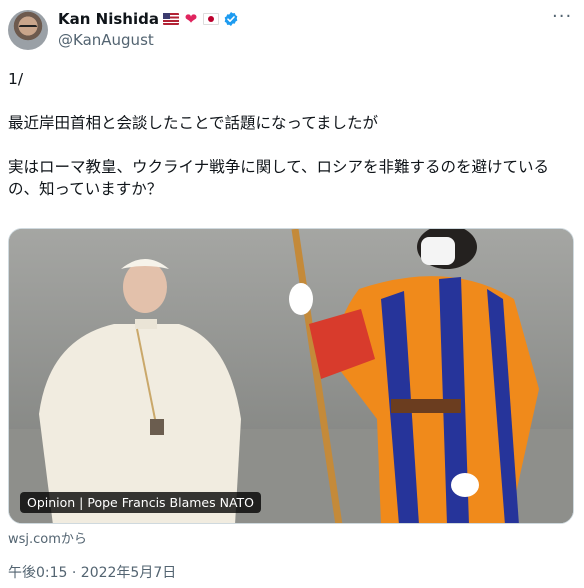 This screenshot has height=588, width=584. I want to click on name-row: Kan Nishida ❤, so click(148, 19).